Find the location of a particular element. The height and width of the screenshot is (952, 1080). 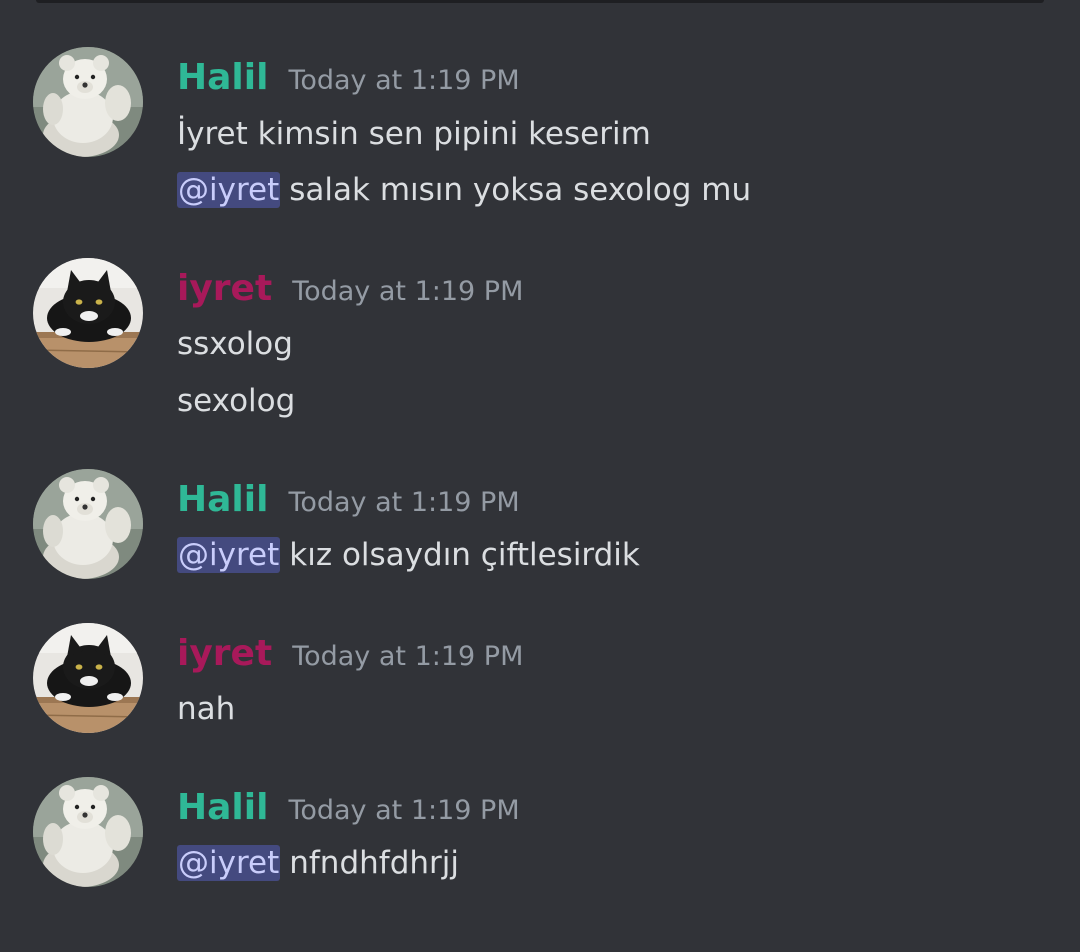

message-line: İyret kimsin sen pipini keserim is located at coordinates (414, 134).